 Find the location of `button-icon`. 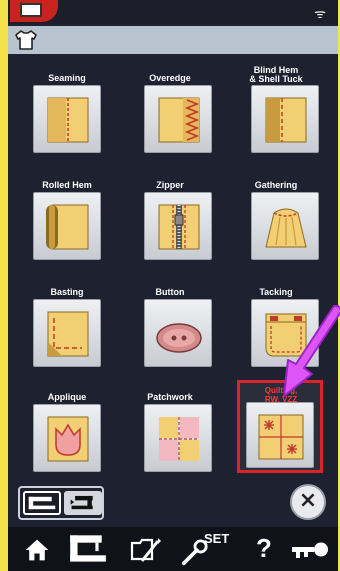

button-icon is located at coordinates (179, 338).